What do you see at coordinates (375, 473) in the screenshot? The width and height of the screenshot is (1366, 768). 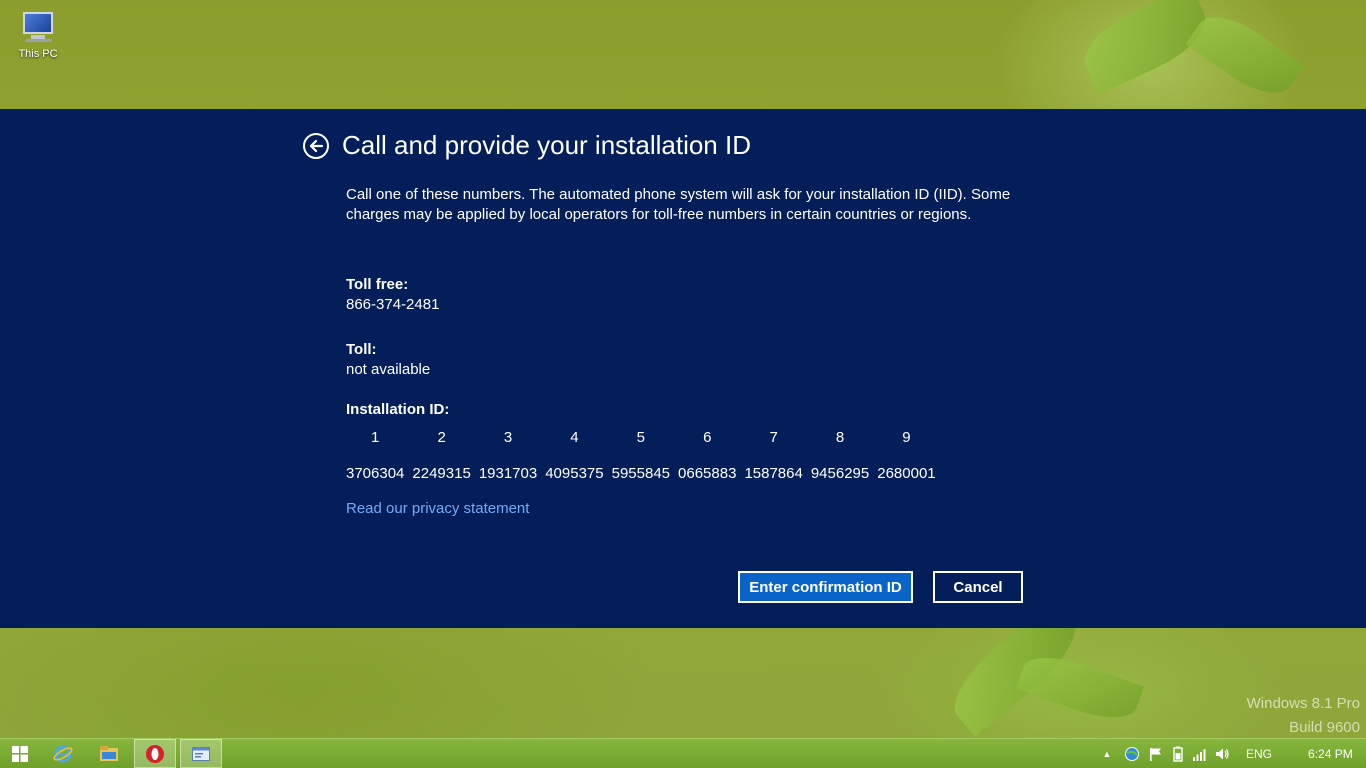 I see `iid-group-value: 3706304` at bounding box center [375, 473].